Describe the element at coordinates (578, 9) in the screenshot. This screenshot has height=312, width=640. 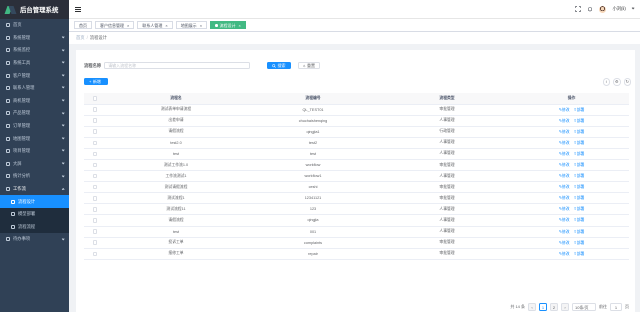
I see `fullscreen-icon` at that location.